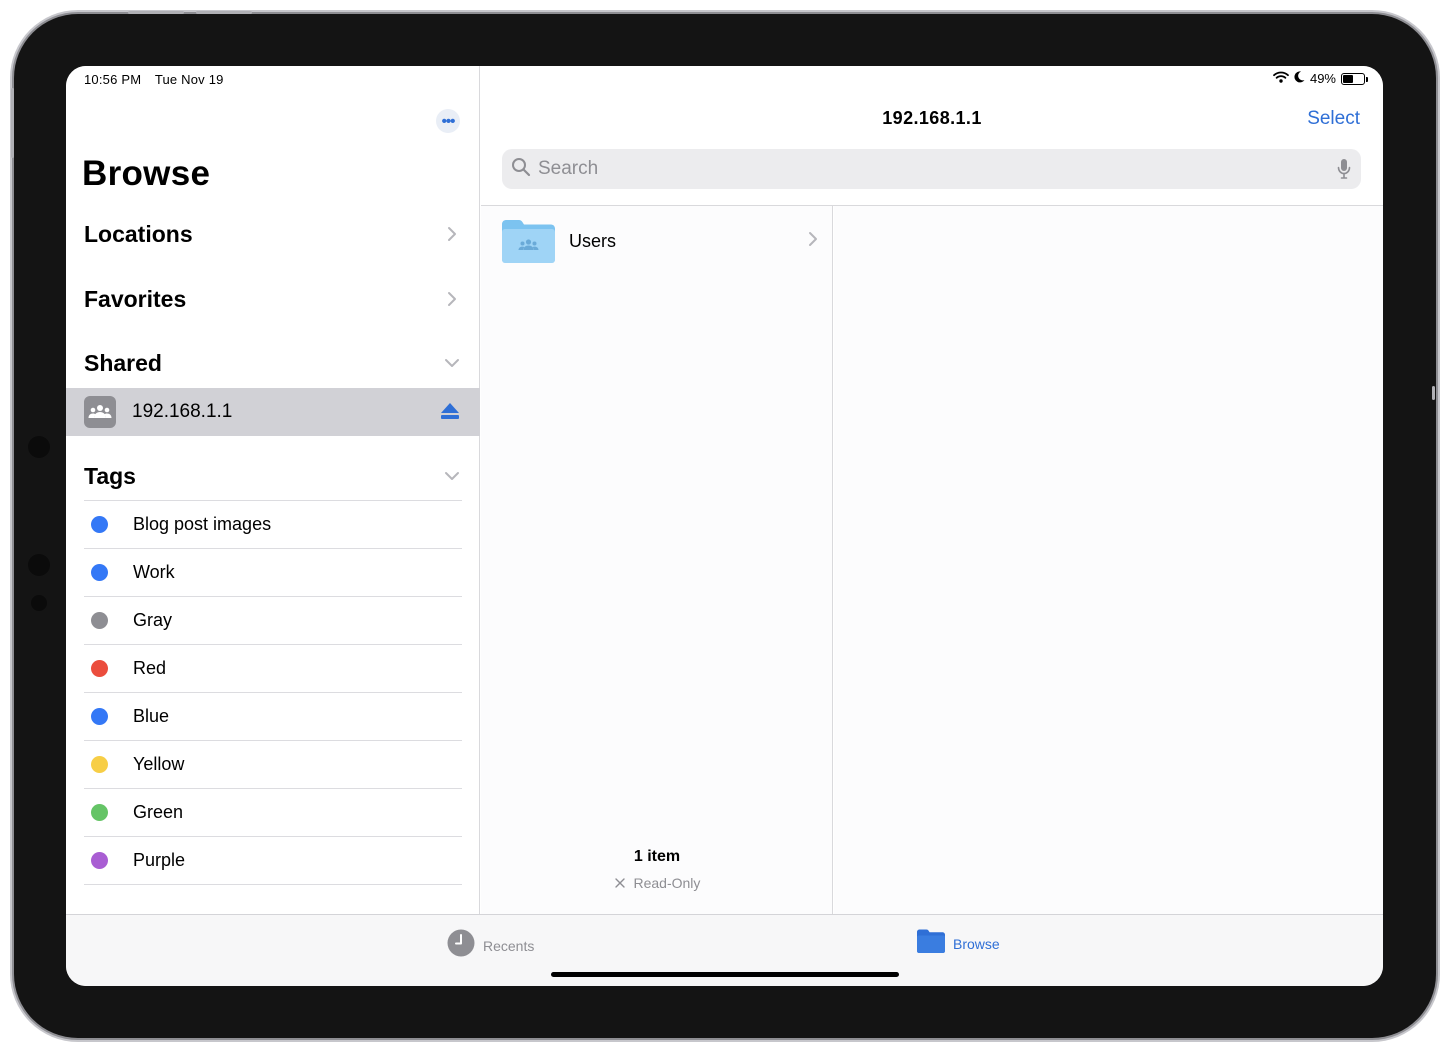  Describe the element at coordinates (1299, 78) in the screenshot. I see `moon-icon` at that location.